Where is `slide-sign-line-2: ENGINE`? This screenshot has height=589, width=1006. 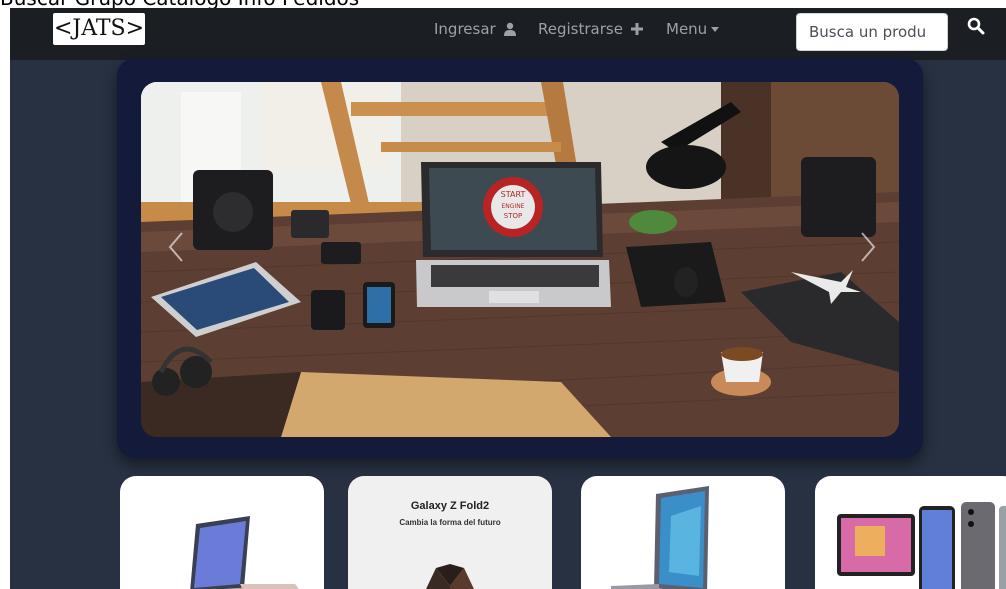
slide-sign-line-2: ENGINE is located at coordinates (513, 206).